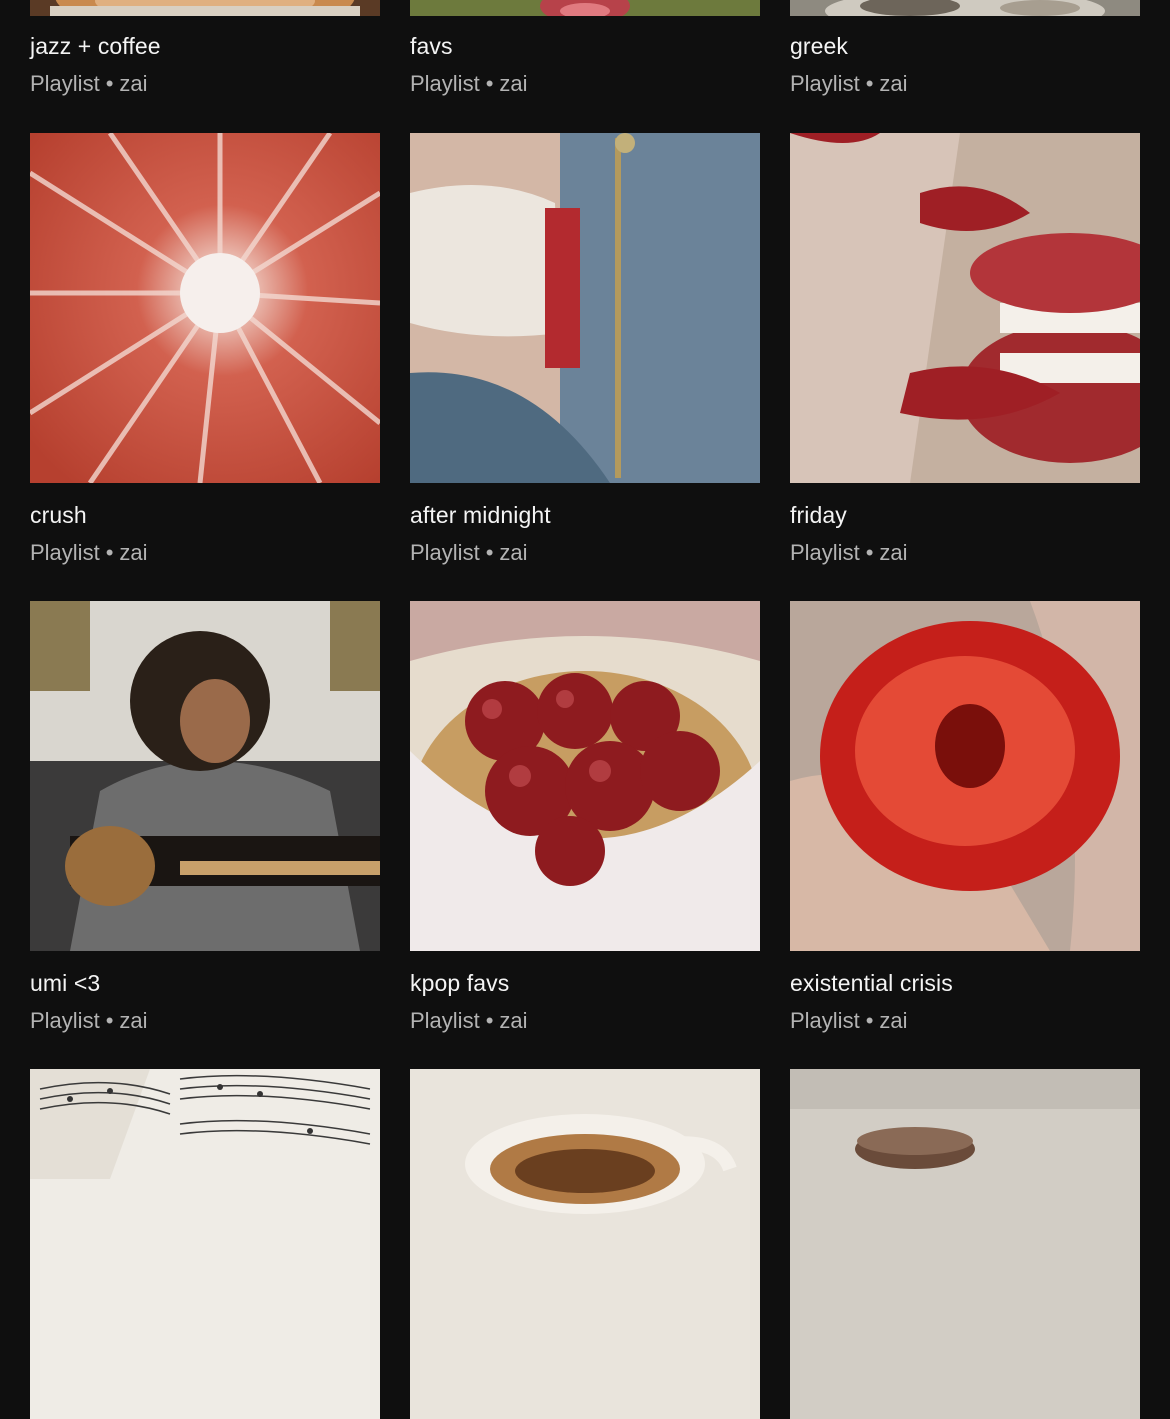  Describe the element at coordinates (585, 1244) in the screenshot. I see `coffee-cup-art` at that location.